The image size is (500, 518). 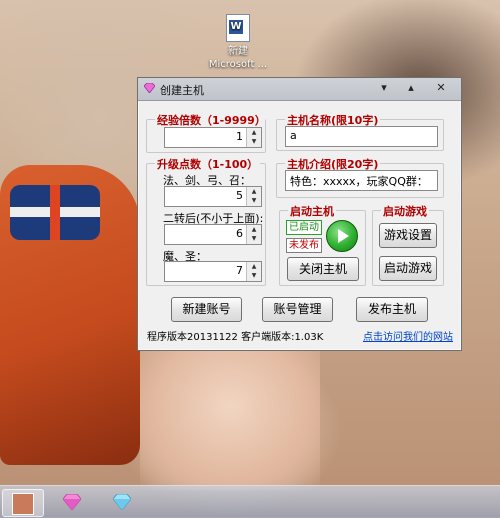 What do you see at coordinates (206, 309) in the screenshot?
I see `new-account-button: 新建账号` at bounding box center [206, 309].